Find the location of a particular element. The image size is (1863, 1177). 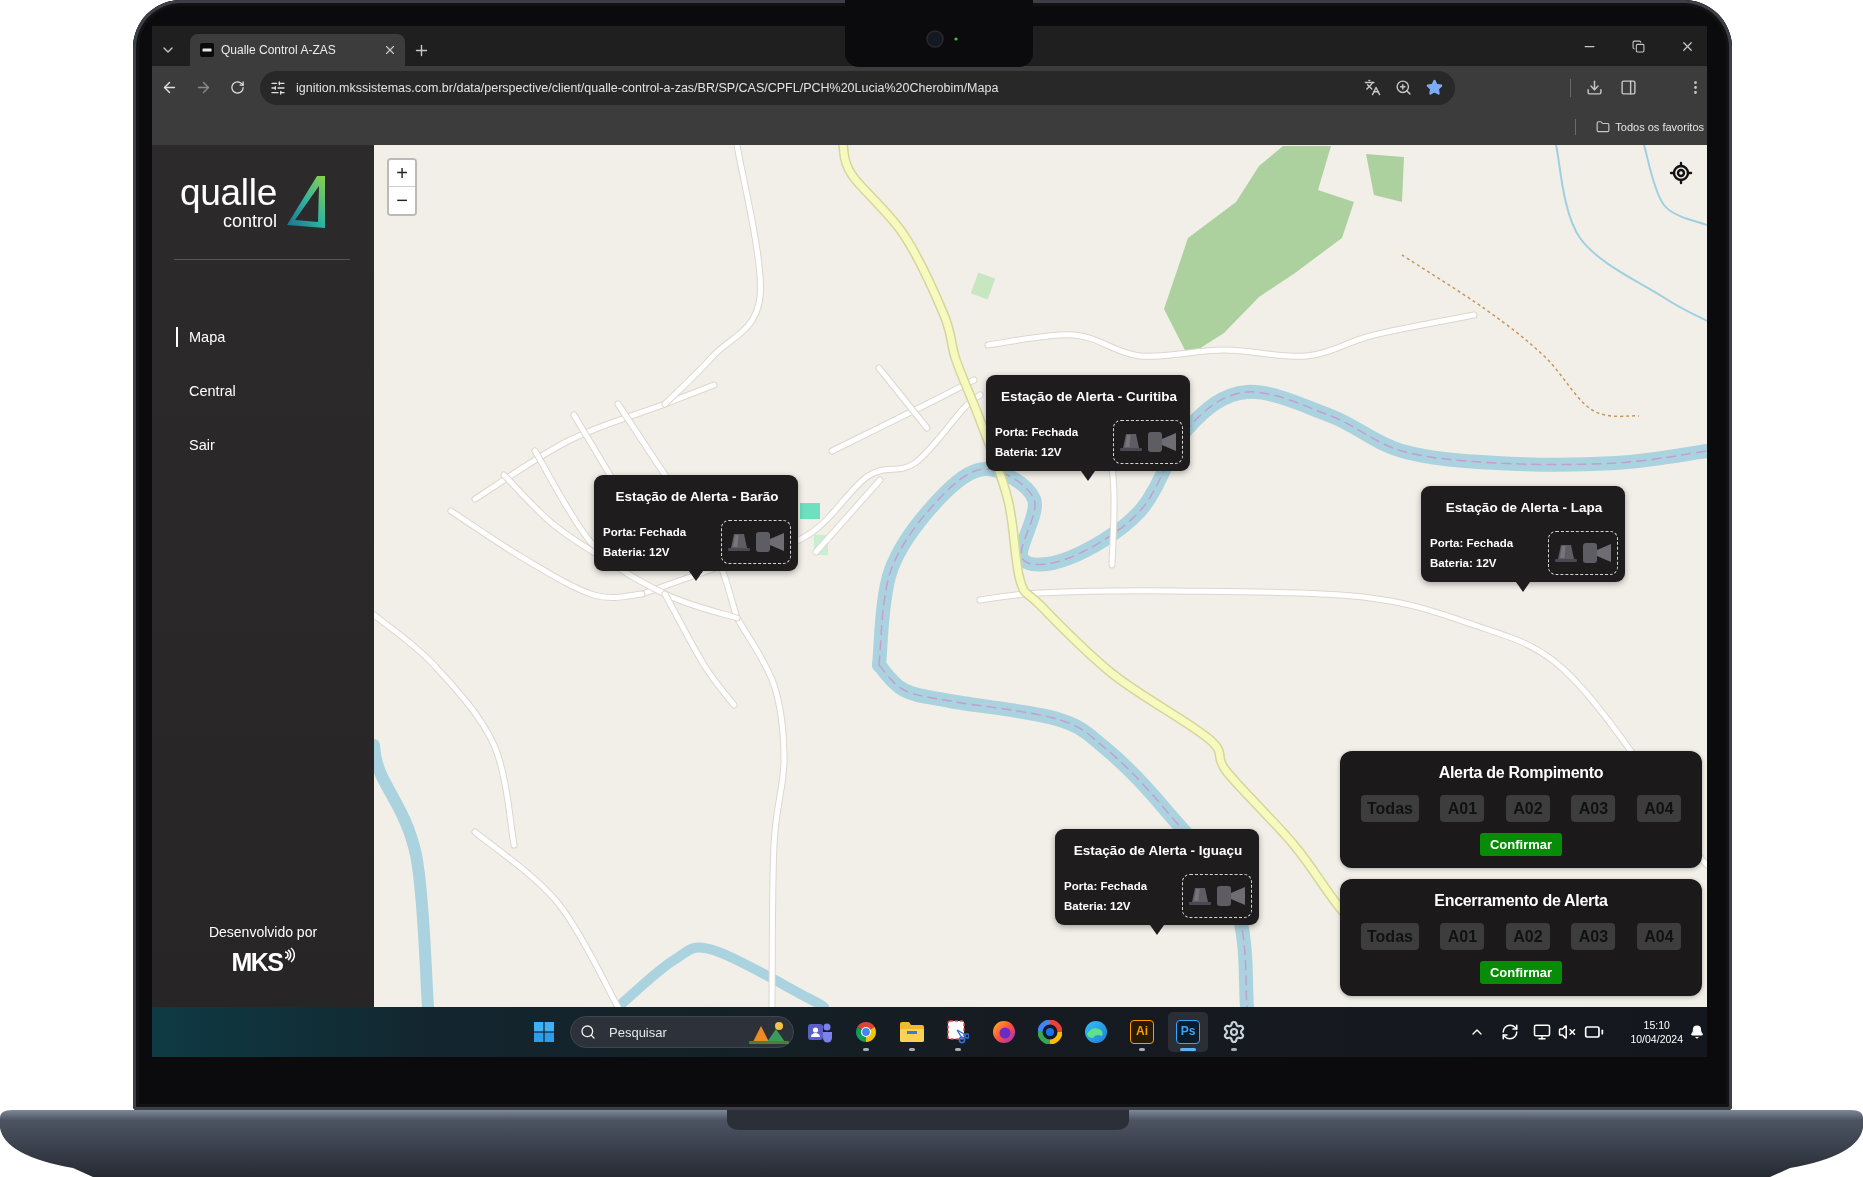

monitor-icon is located at coordinates (1542, 1032).